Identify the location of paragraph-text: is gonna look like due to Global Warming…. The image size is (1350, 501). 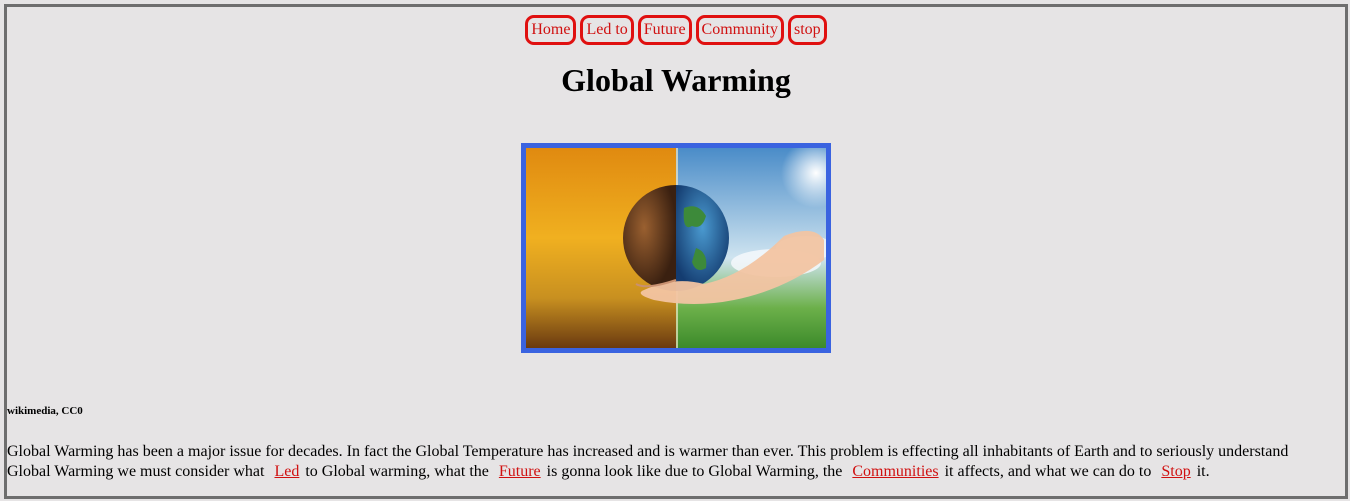
(694, 471).